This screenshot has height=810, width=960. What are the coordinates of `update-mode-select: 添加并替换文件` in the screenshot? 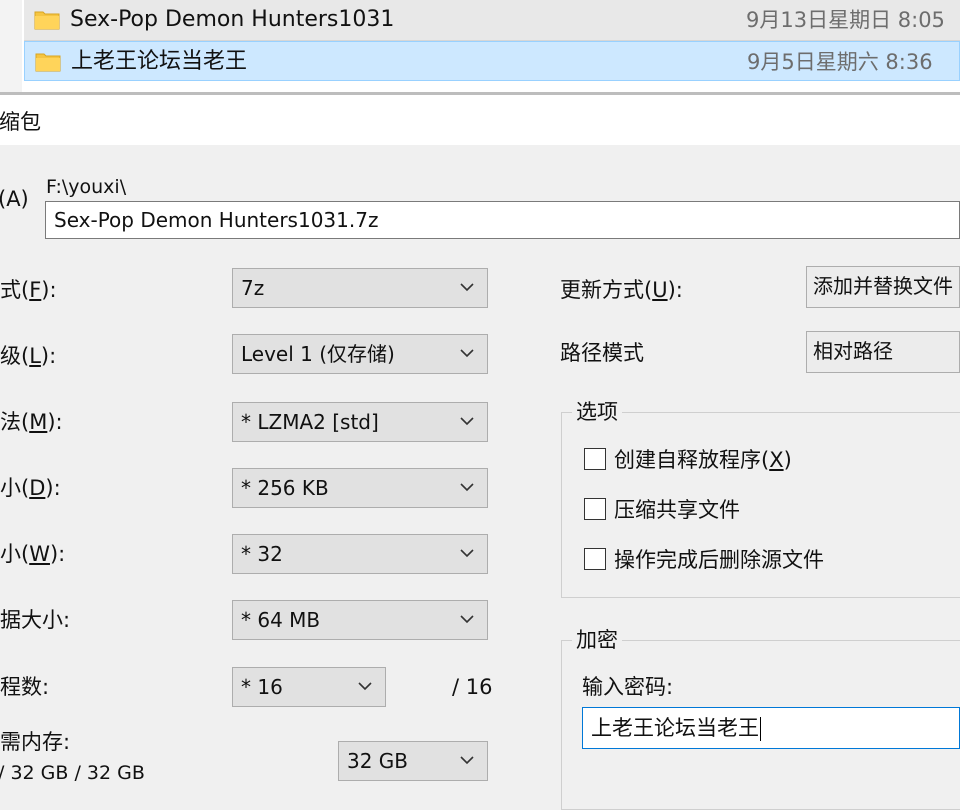 It's located at (883, 287).